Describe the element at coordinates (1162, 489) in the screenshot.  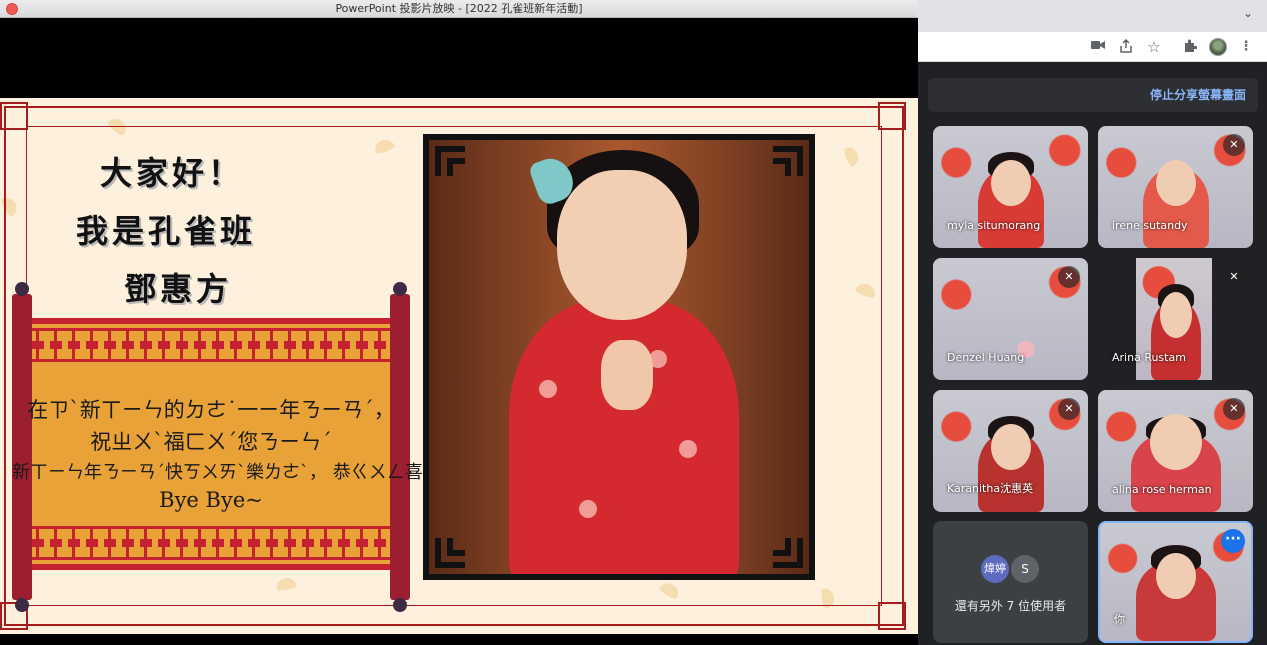
I see `participant-name: alina rose herman` at that location.